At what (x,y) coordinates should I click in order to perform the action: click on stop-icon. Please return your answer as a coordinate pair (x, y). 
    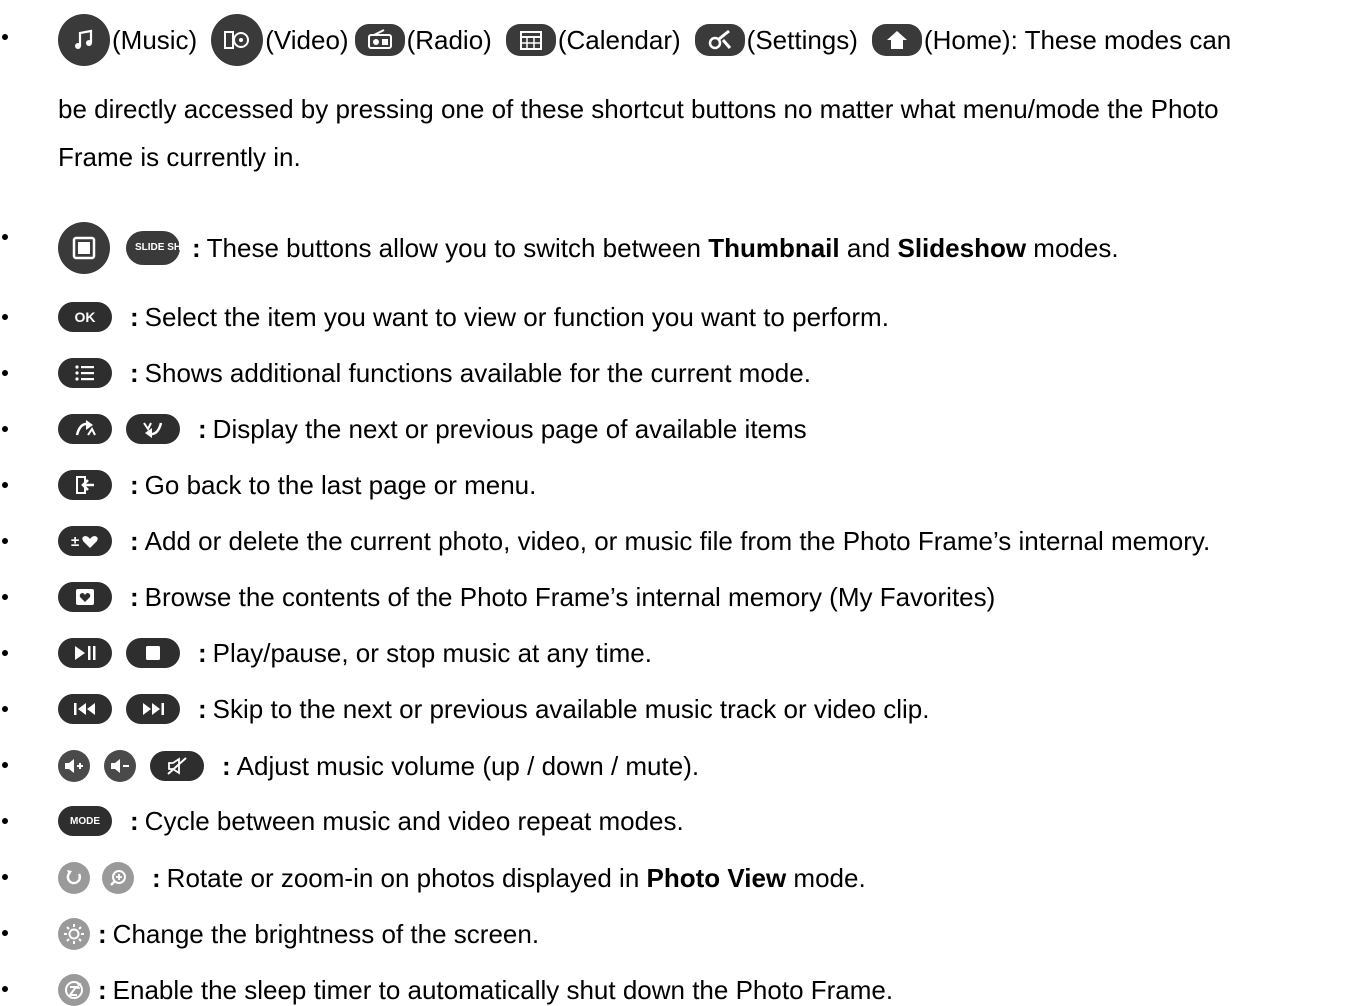
    Looking at the image, I should click on (153, 653).